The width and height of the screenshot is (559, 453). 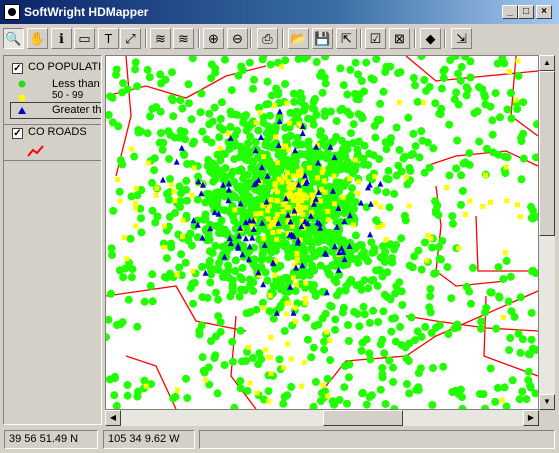 What do you see at coordinates (267, 38) in the screenshot?
I see `print-button: ⎙` at bounding box center [267, 38].